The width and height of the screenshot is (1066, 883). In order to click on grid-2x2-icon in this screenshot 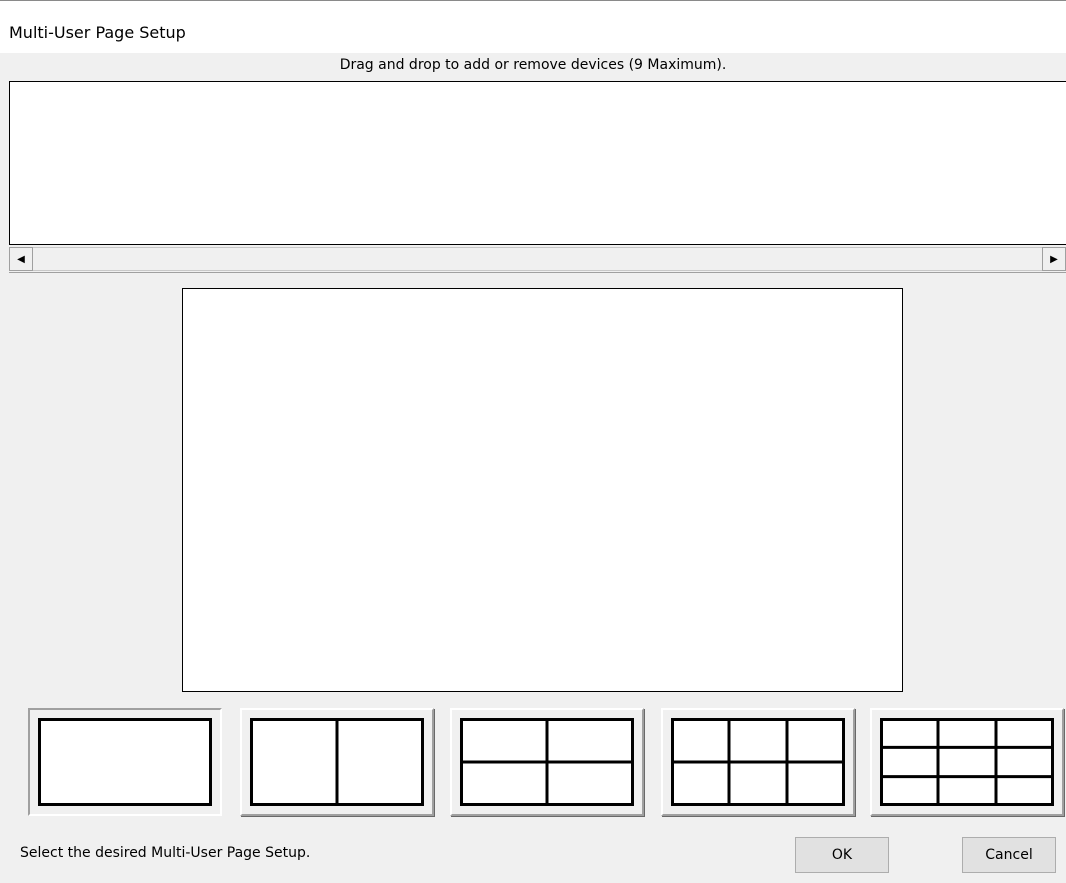, I will do `click(547, 762)`.